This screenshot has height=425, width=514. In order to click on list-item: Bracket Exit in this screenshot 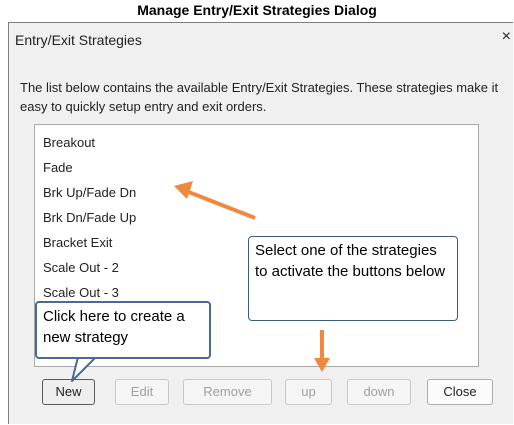, I will do `click(77, 242)`.